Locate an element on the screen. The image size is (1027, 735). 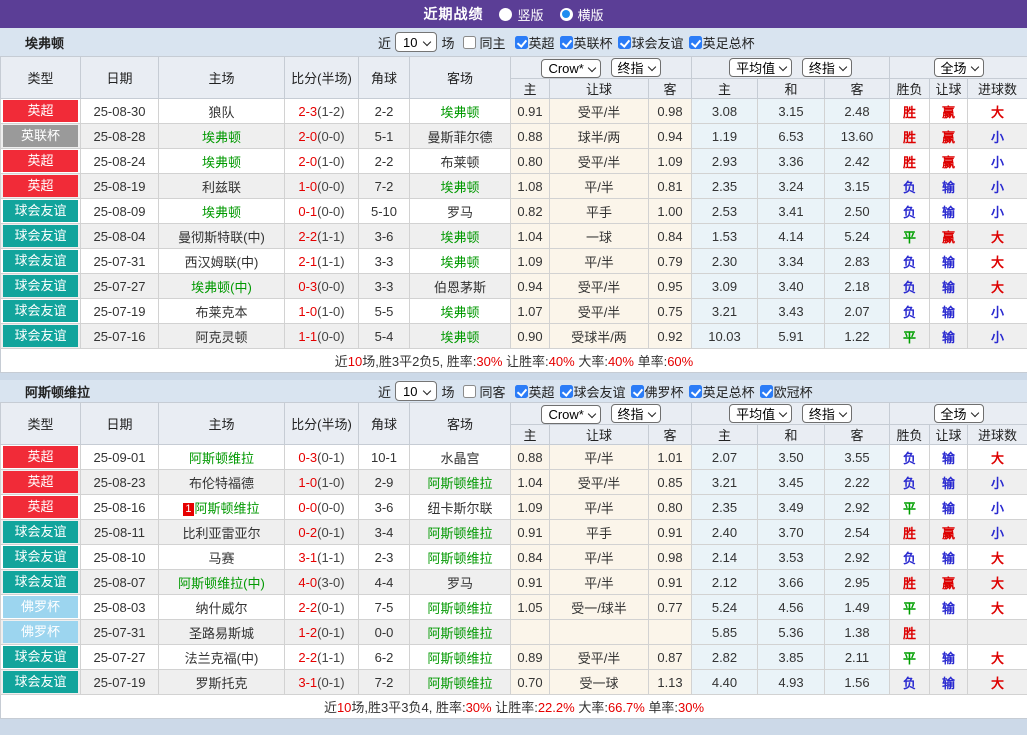
subcol-handicap-away: 客 is located at coordinates (670, 434).